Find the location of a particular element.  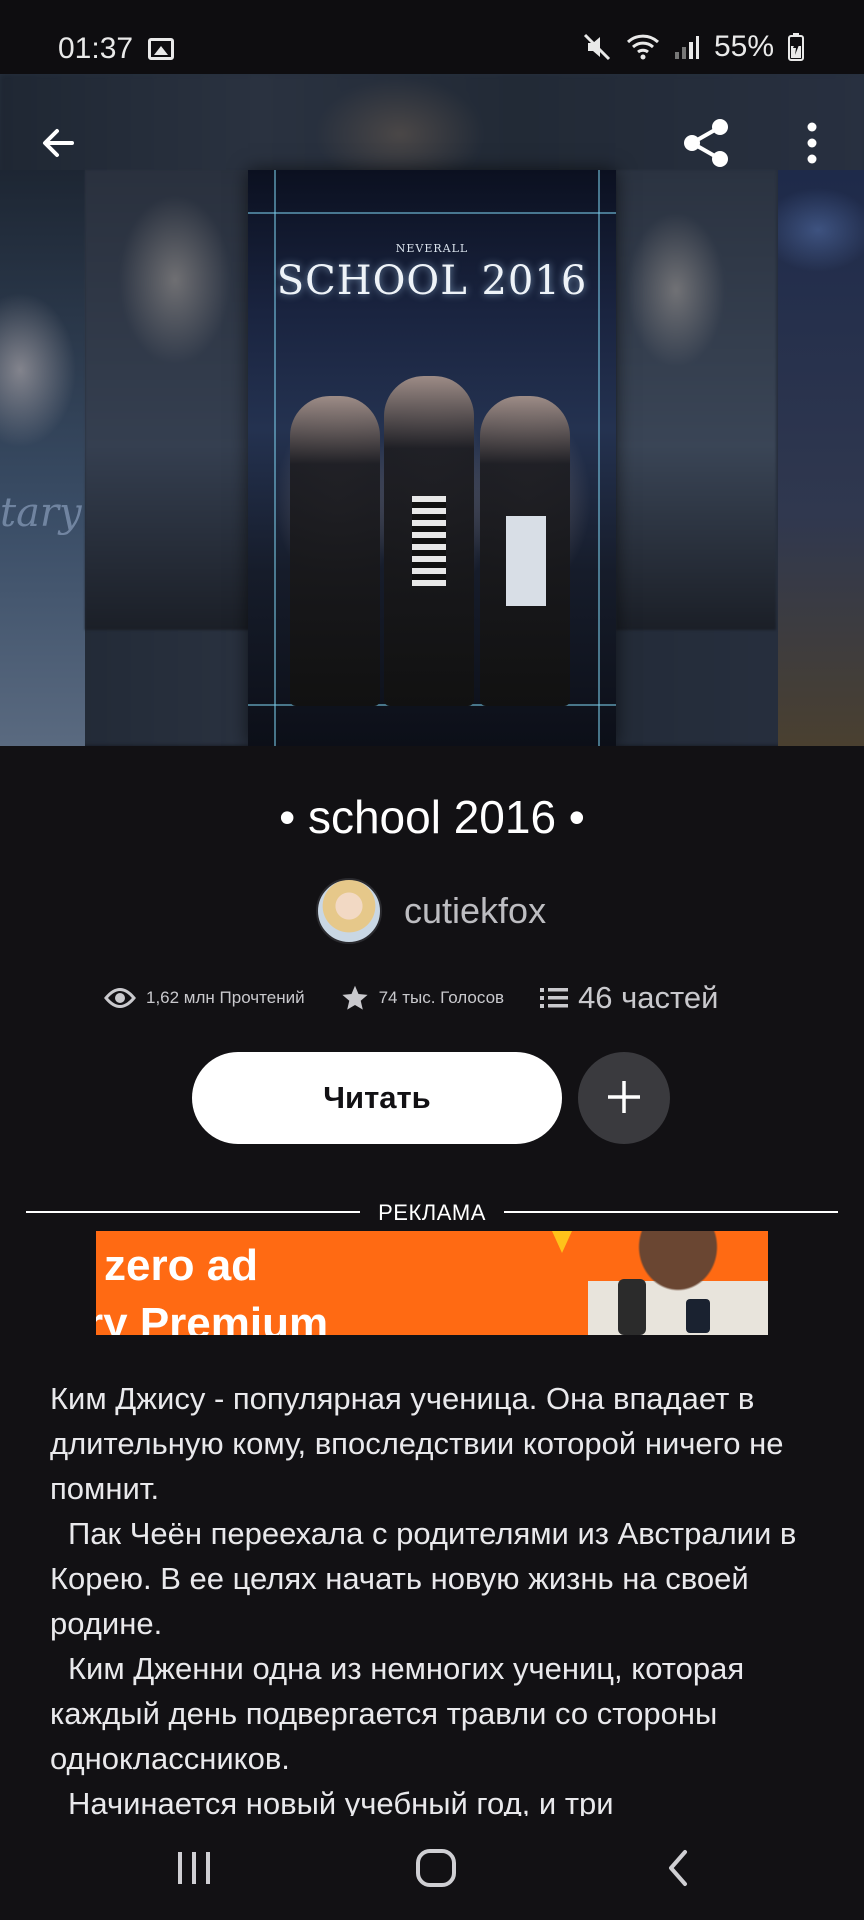

parts-count: 46 частей is located at coordinates (648, 998).